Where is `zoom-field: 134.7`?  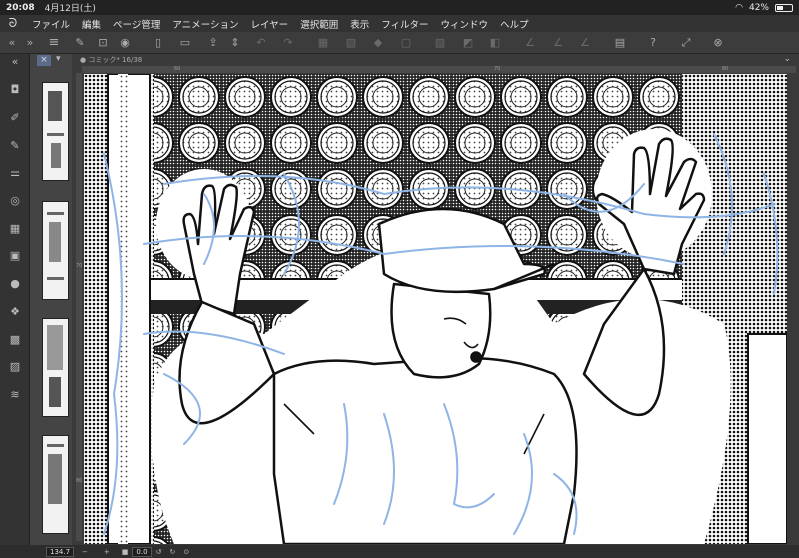
zoom-field: 134.7 is located at coordinates (60, 551).